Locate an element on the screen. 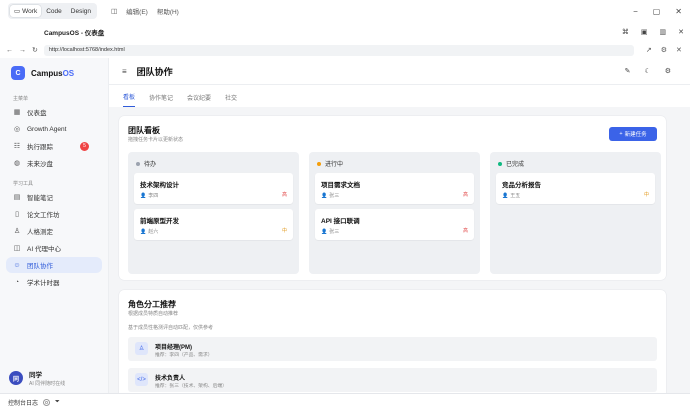 Image resolution: width=690 pixels, height=411 pixels. column-done: 已完成 竞品分析报告 👤 王五 中 is located at coordinates (575, 213).